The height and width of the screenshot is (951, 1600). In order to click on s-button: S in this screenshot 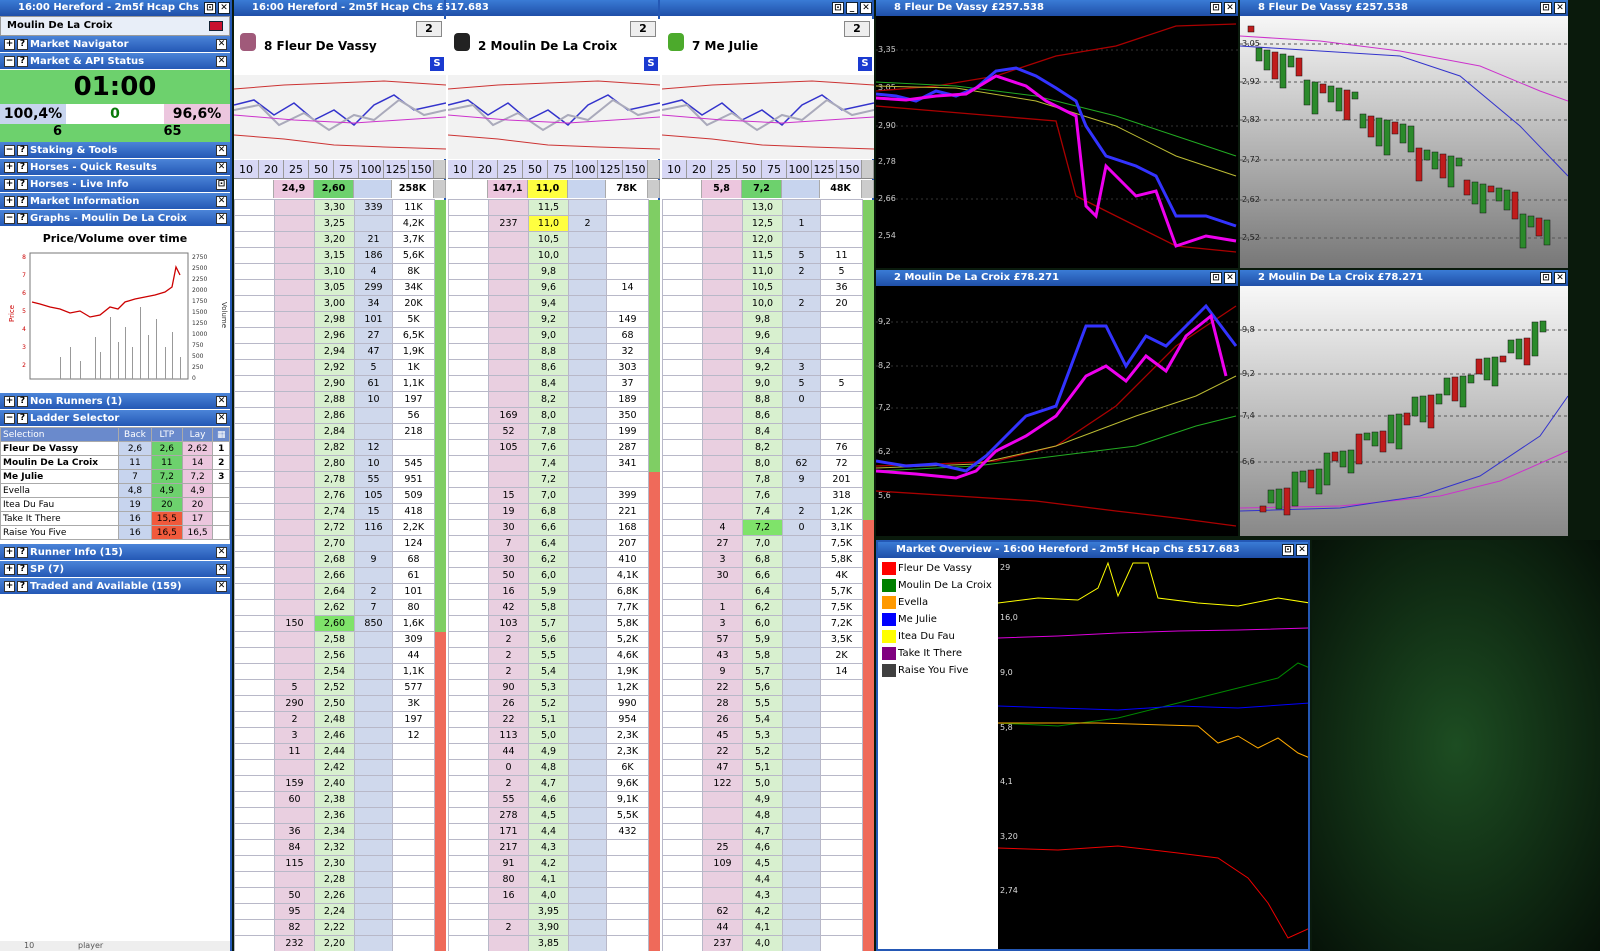, I will do `click(651, 64)`.